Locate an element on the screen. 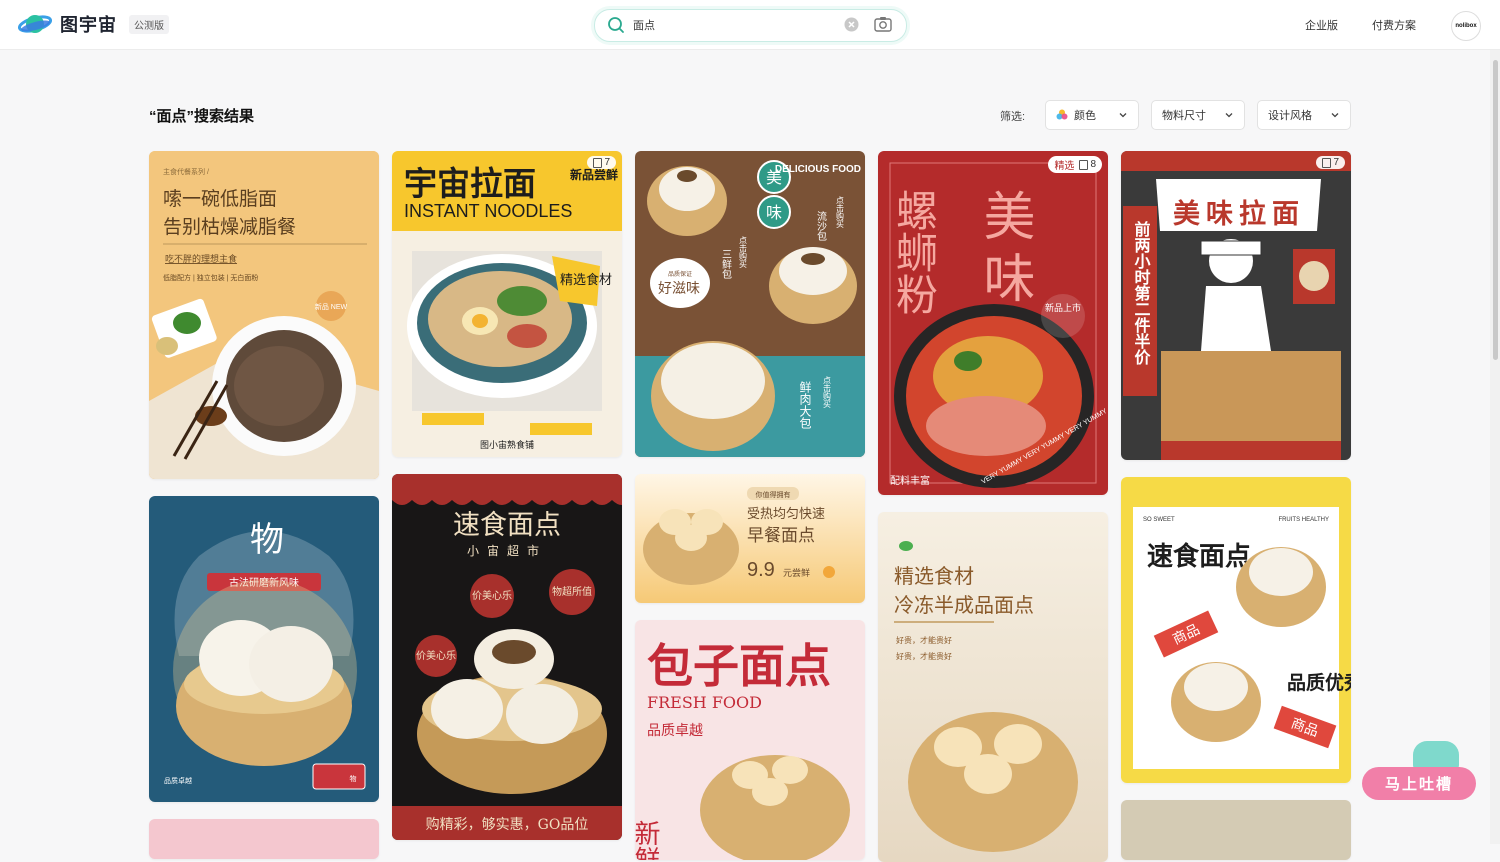 The image size is (1500, 862). clear-search-icon is located at coordinates (851, 27).